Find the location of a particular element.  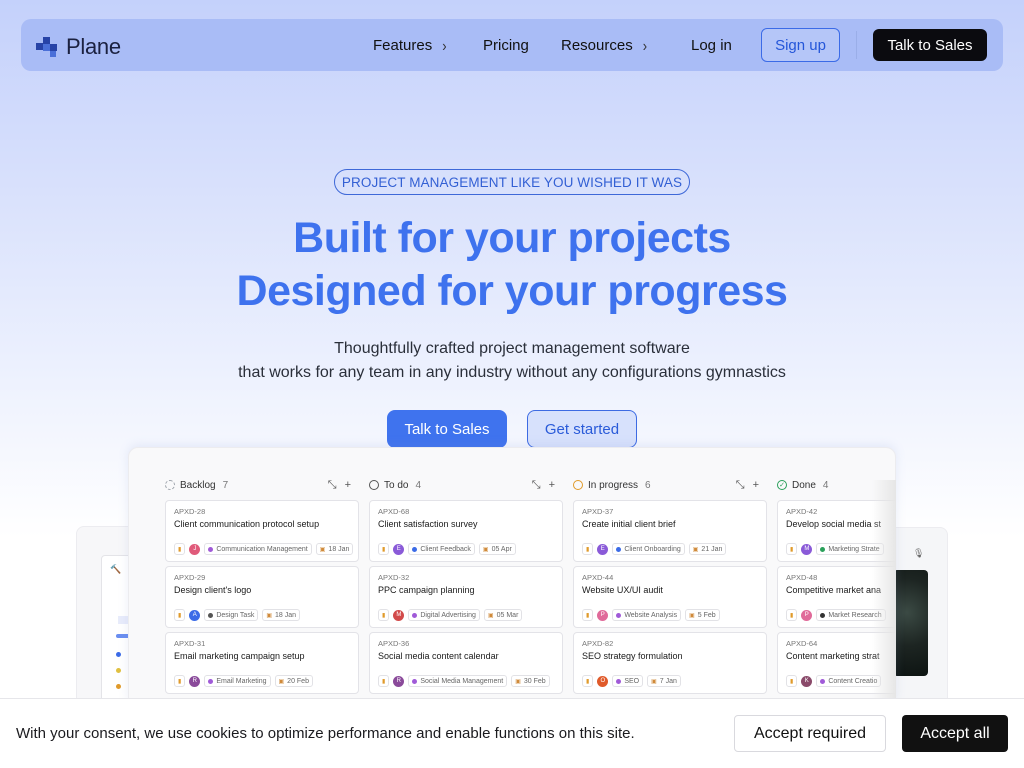

column-name: In progress is located at coordinates (613, 485).